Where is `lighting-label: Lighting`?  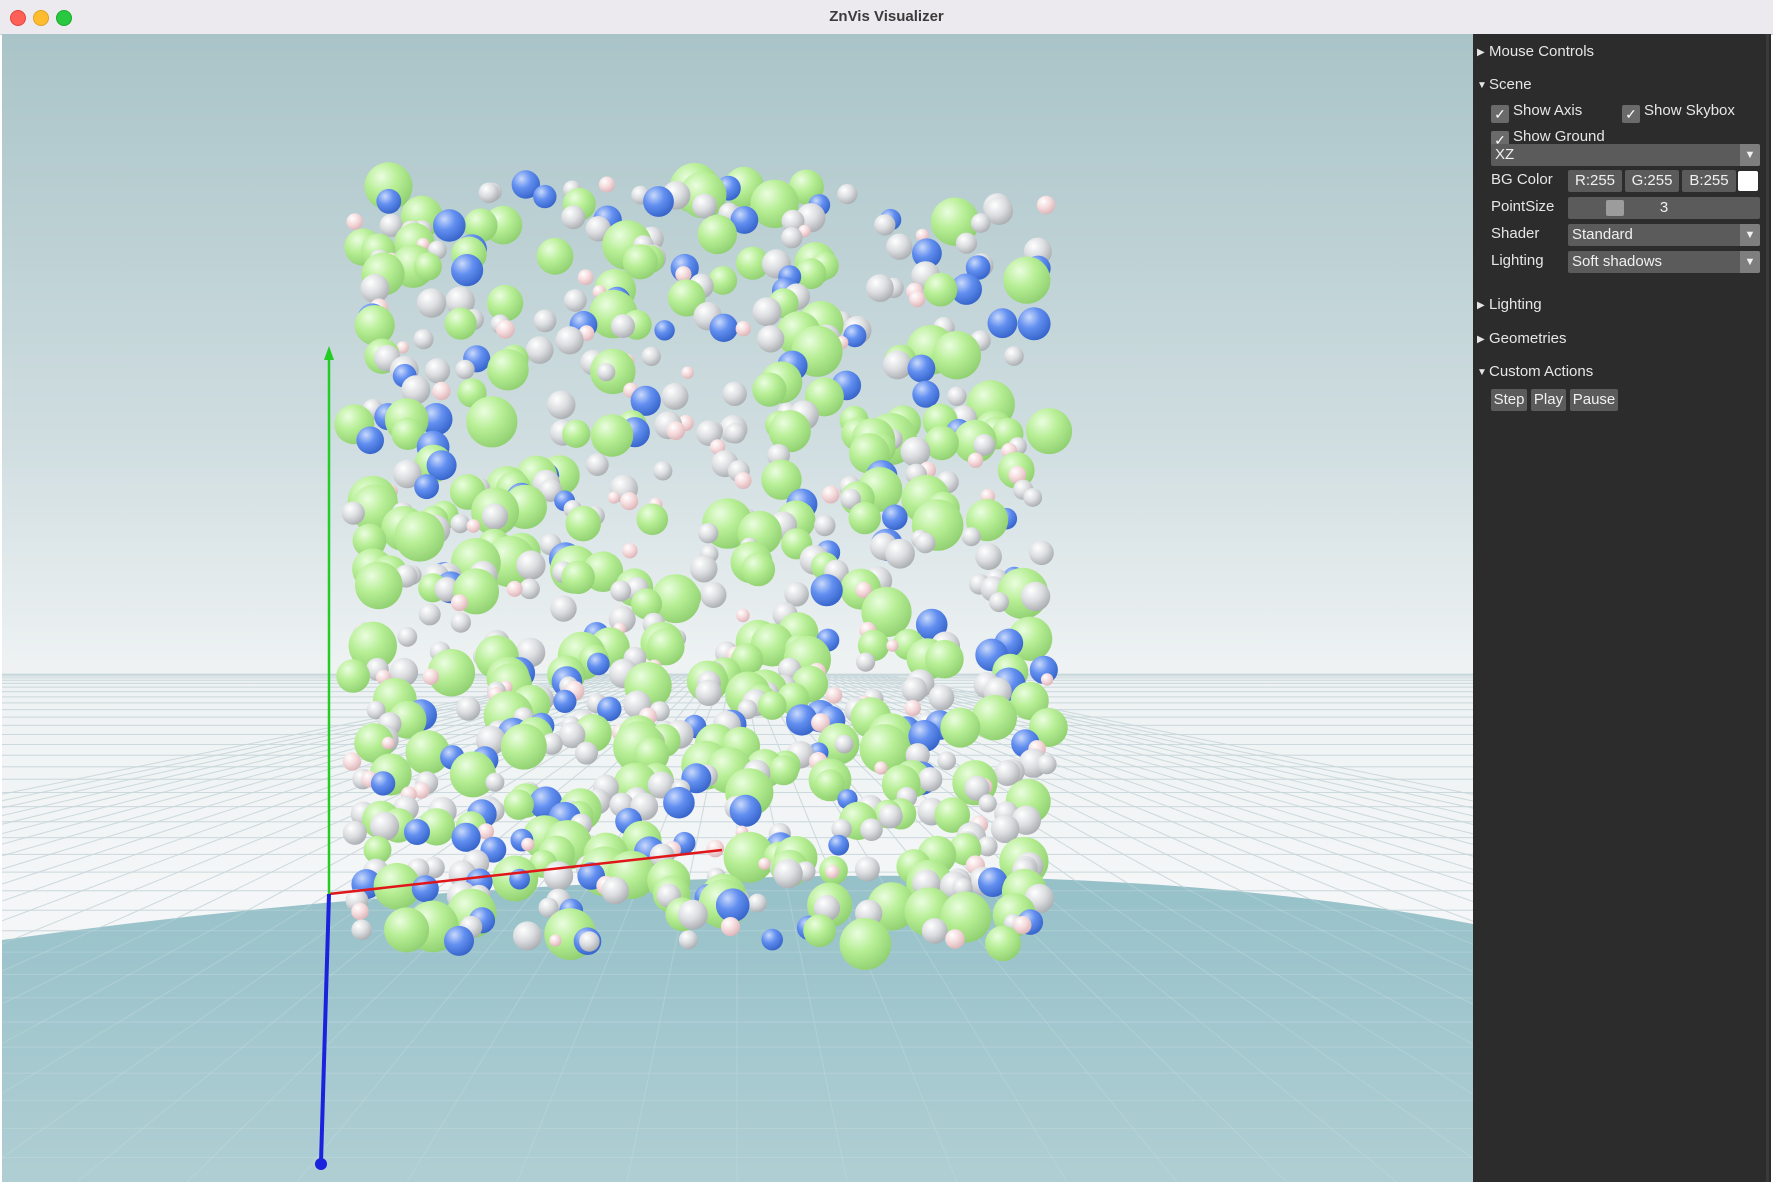
lighting-label: Lighting is located at coordinates (1517, 260).